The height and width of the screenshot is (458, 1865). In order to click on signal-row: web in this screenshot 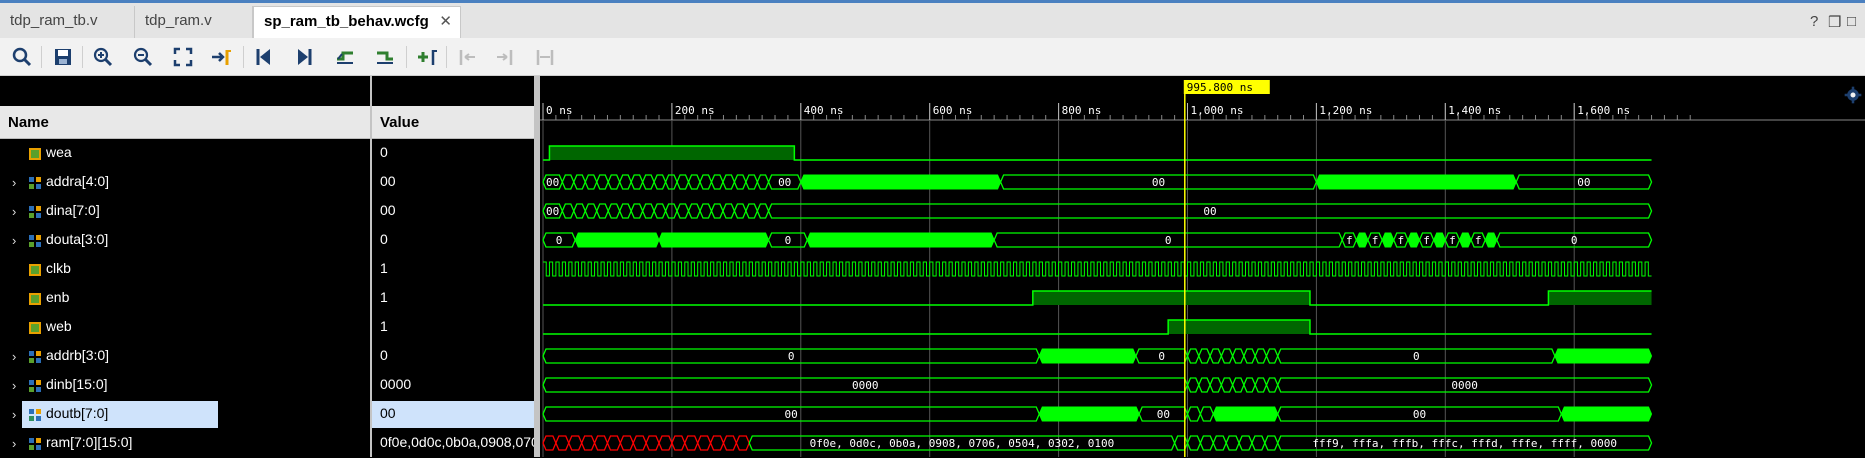, I will do `click(185, 327)`.